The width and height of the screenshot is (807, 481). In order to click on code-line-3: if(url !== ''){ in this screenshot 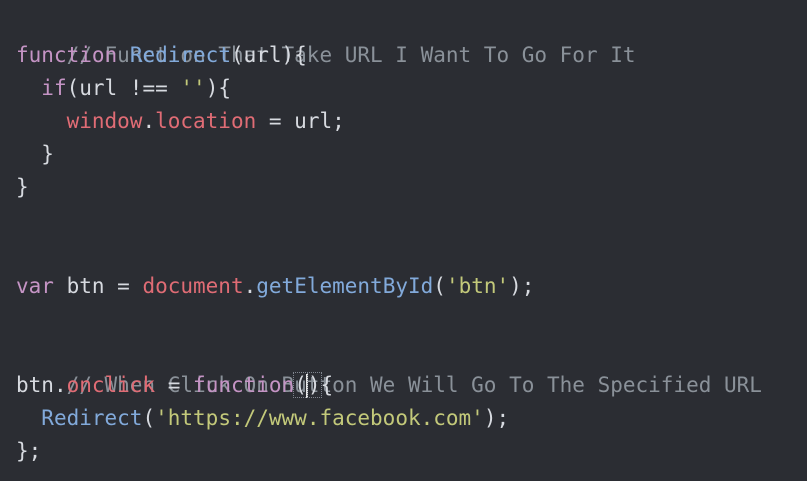, I will do `click(411, 88)`.